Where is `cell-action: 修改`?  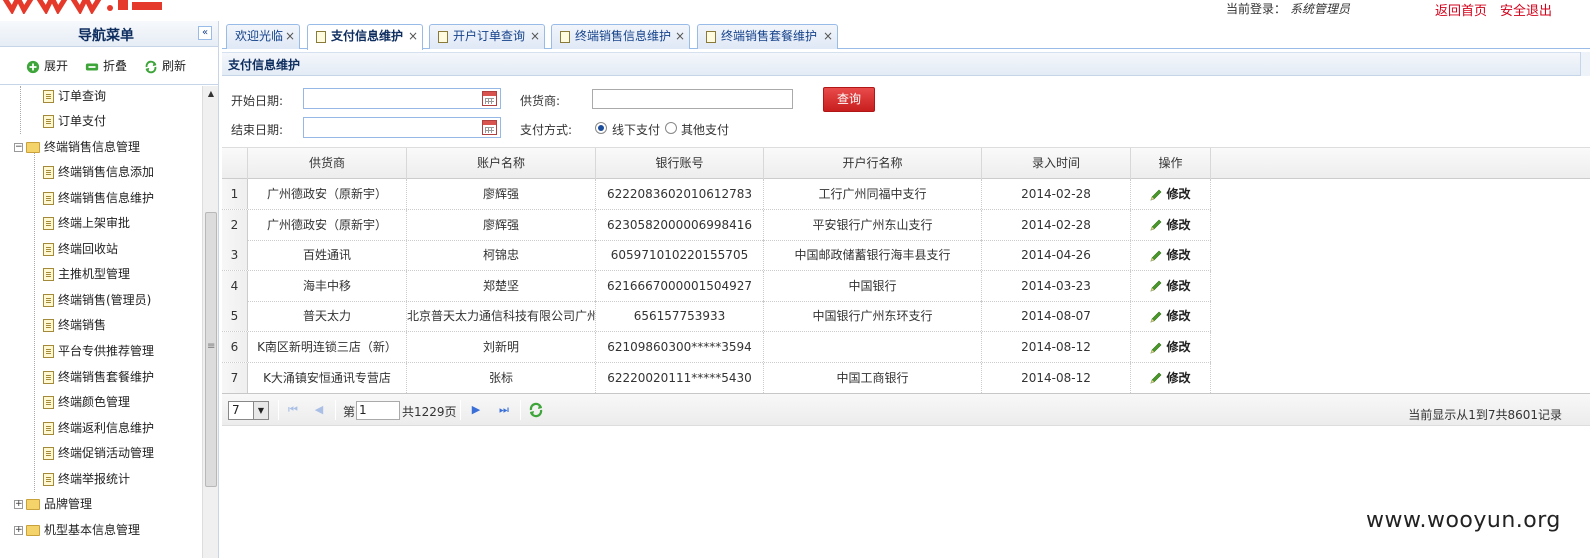
cell-action: 修改 is located at coordinates (1171, 255).